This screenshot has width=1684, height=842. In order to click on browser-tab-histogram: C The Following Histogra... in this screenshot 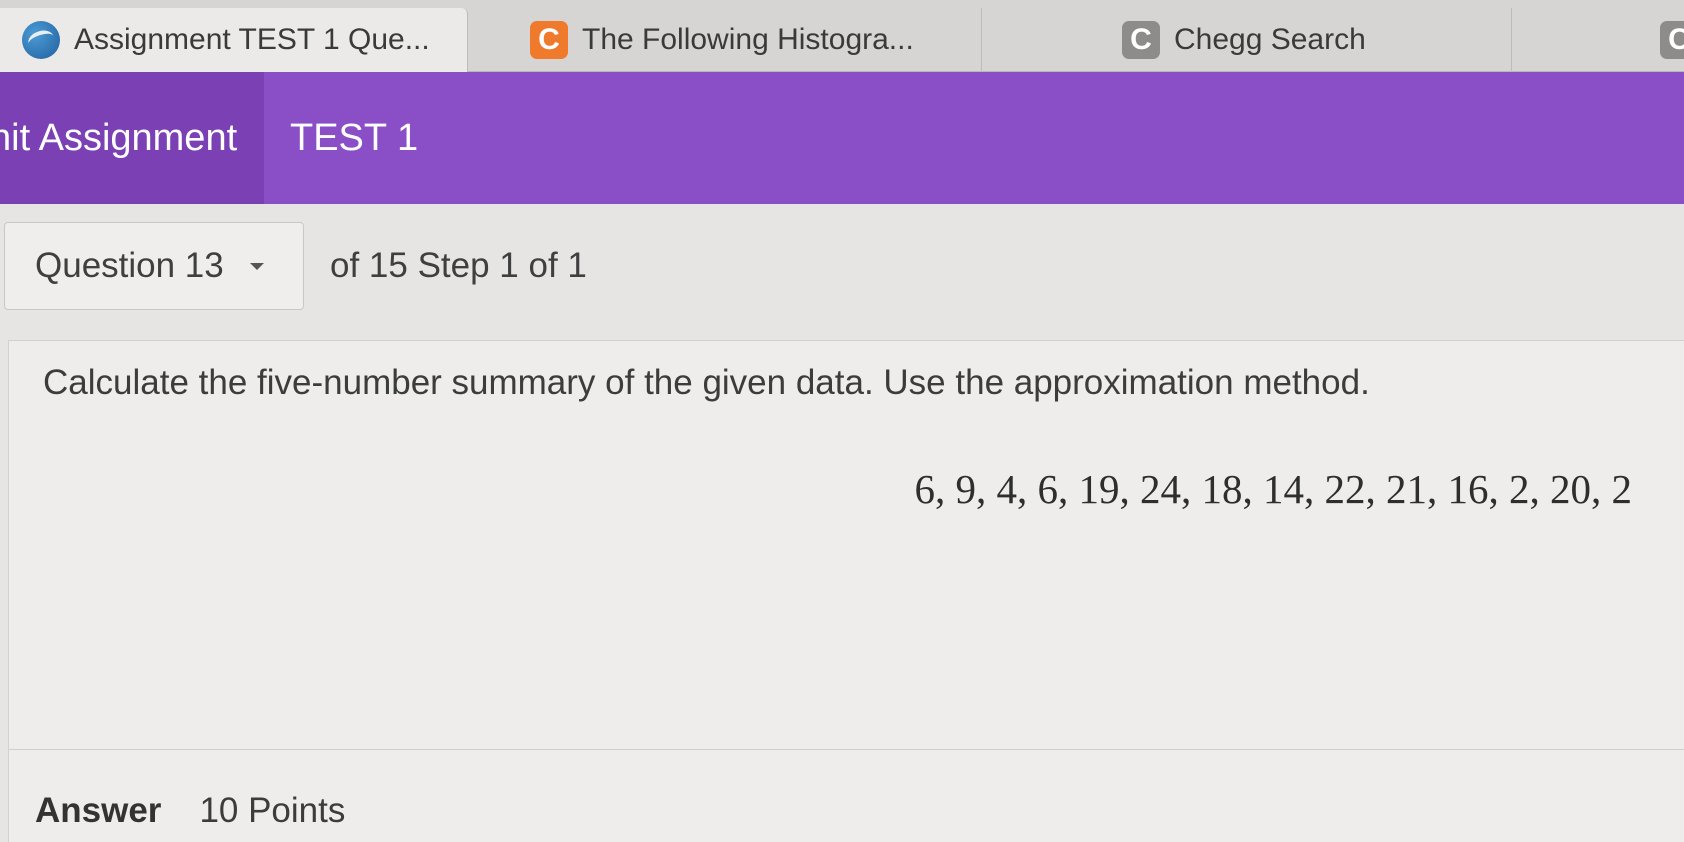, I will do `click(725, 40)`.